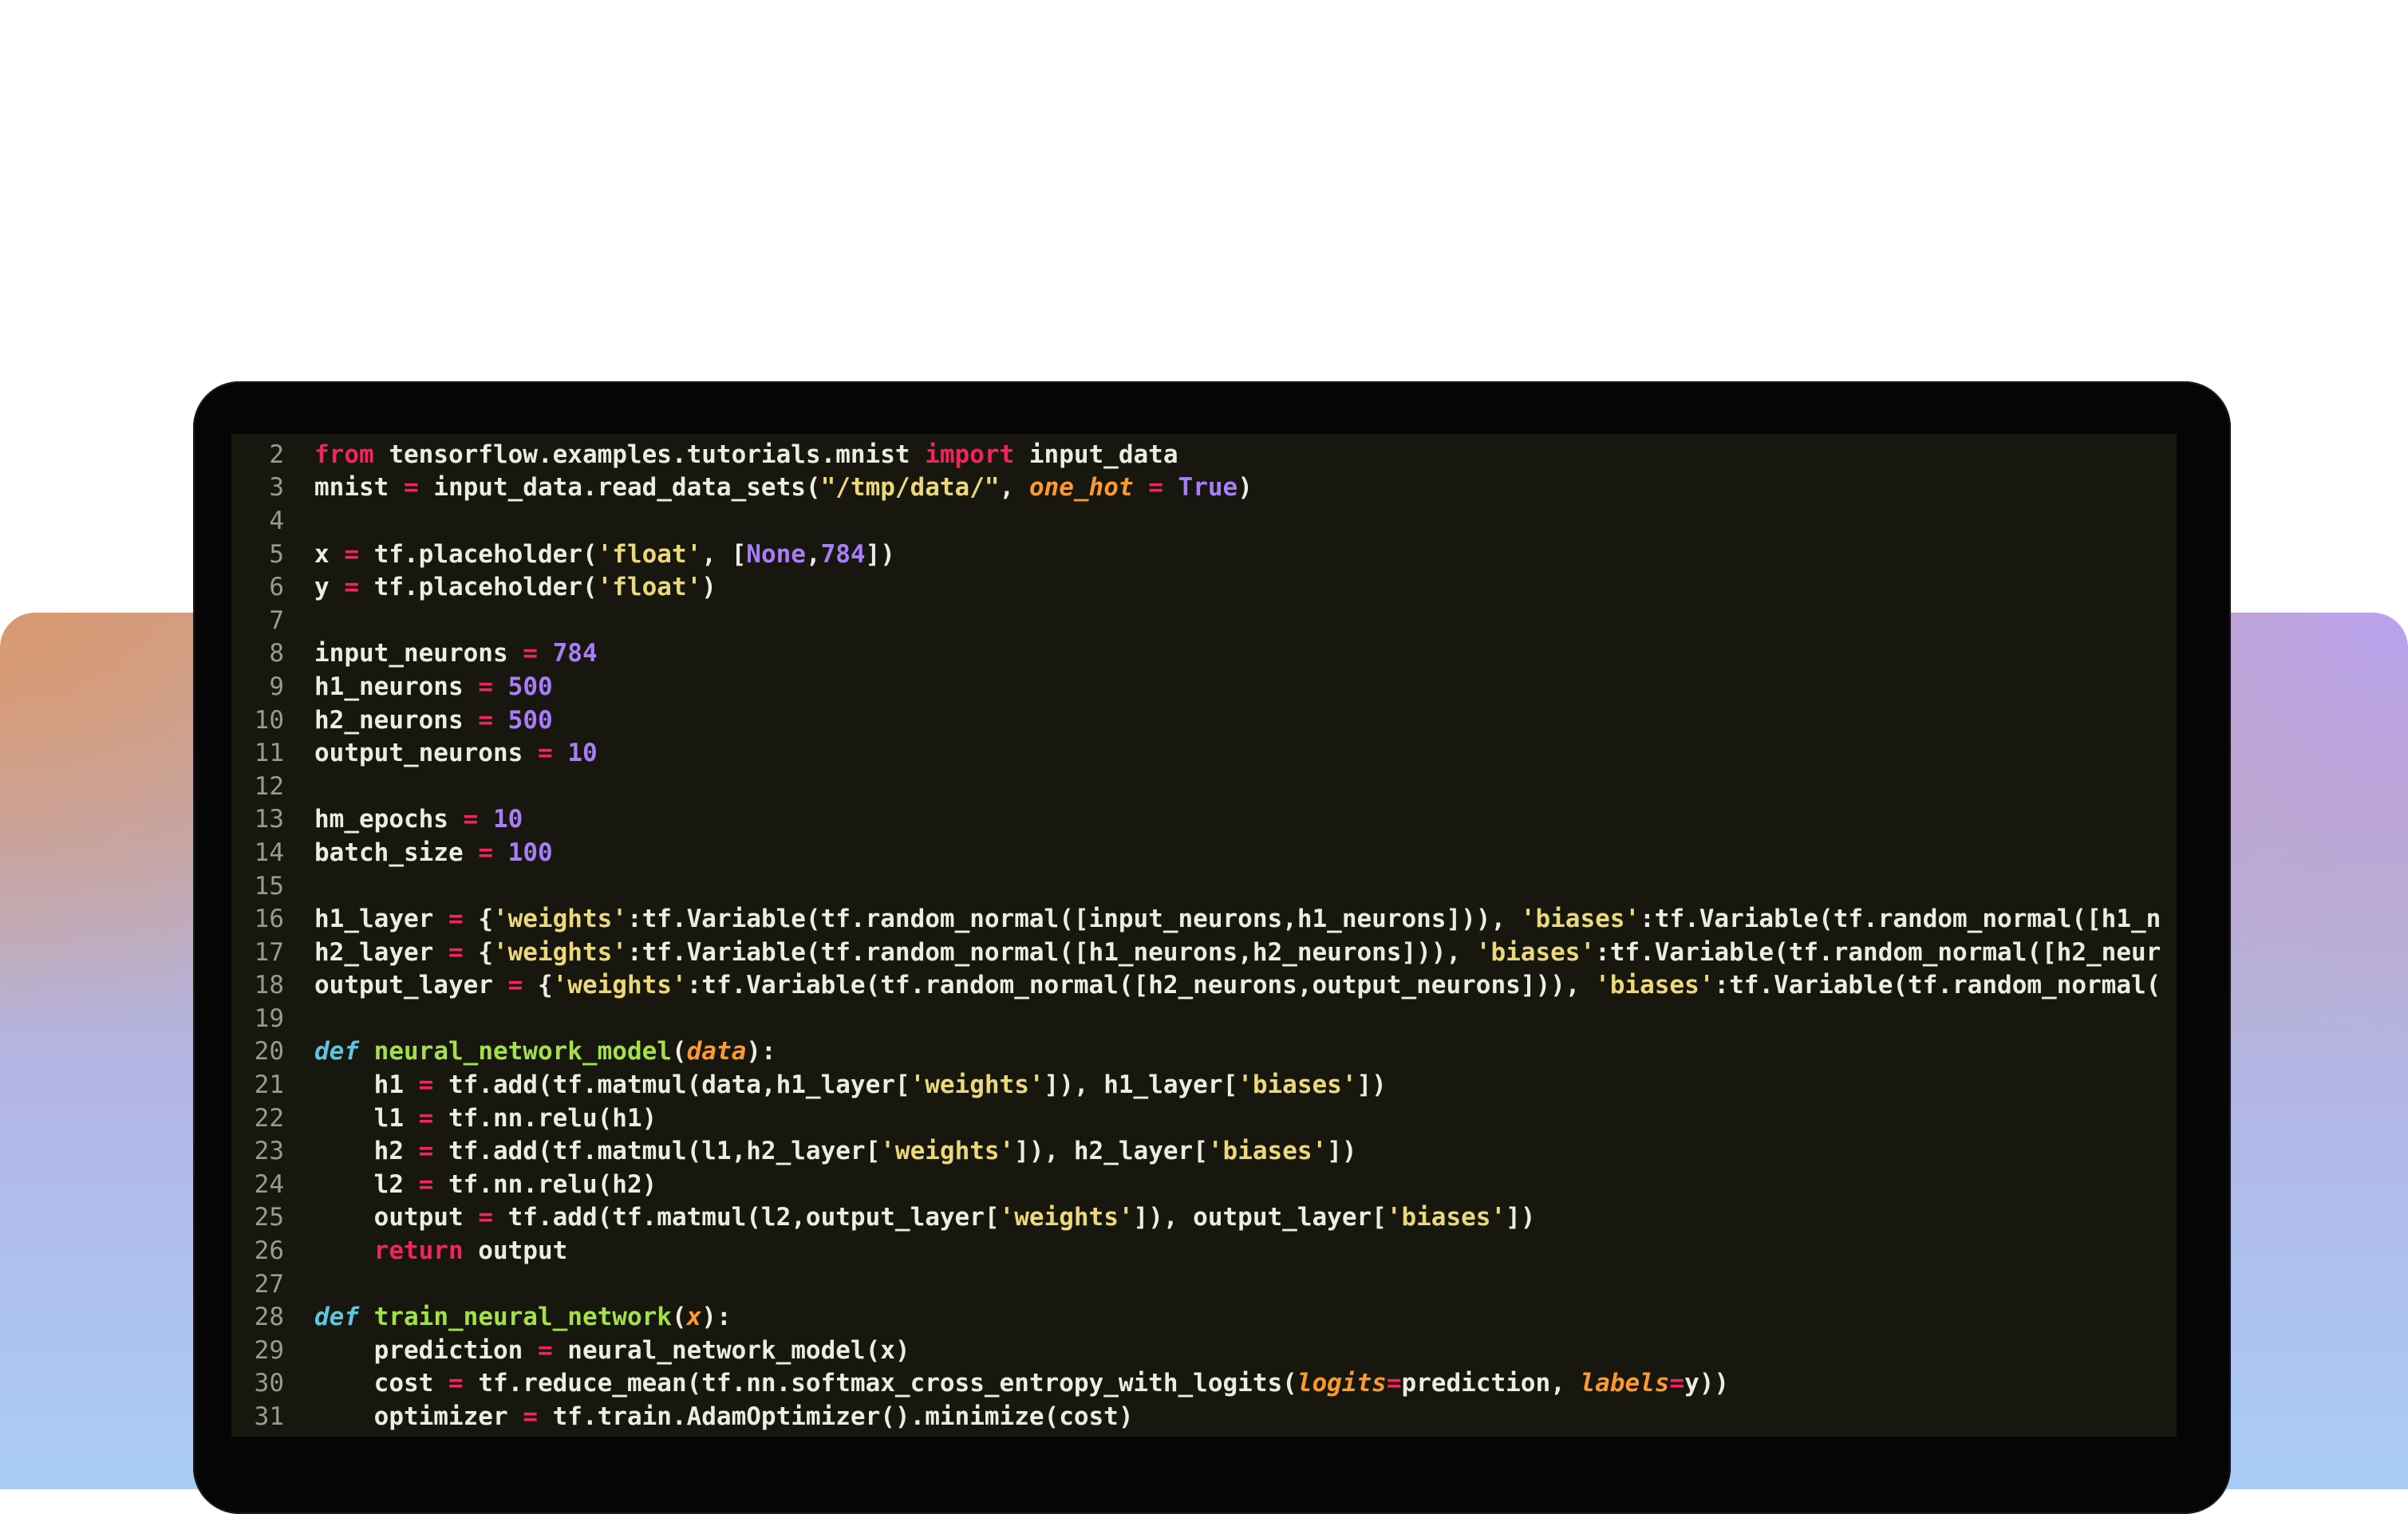 This screenshot has width=2408, height=1514. I want to click on line-number: 7, so click(276, 620).